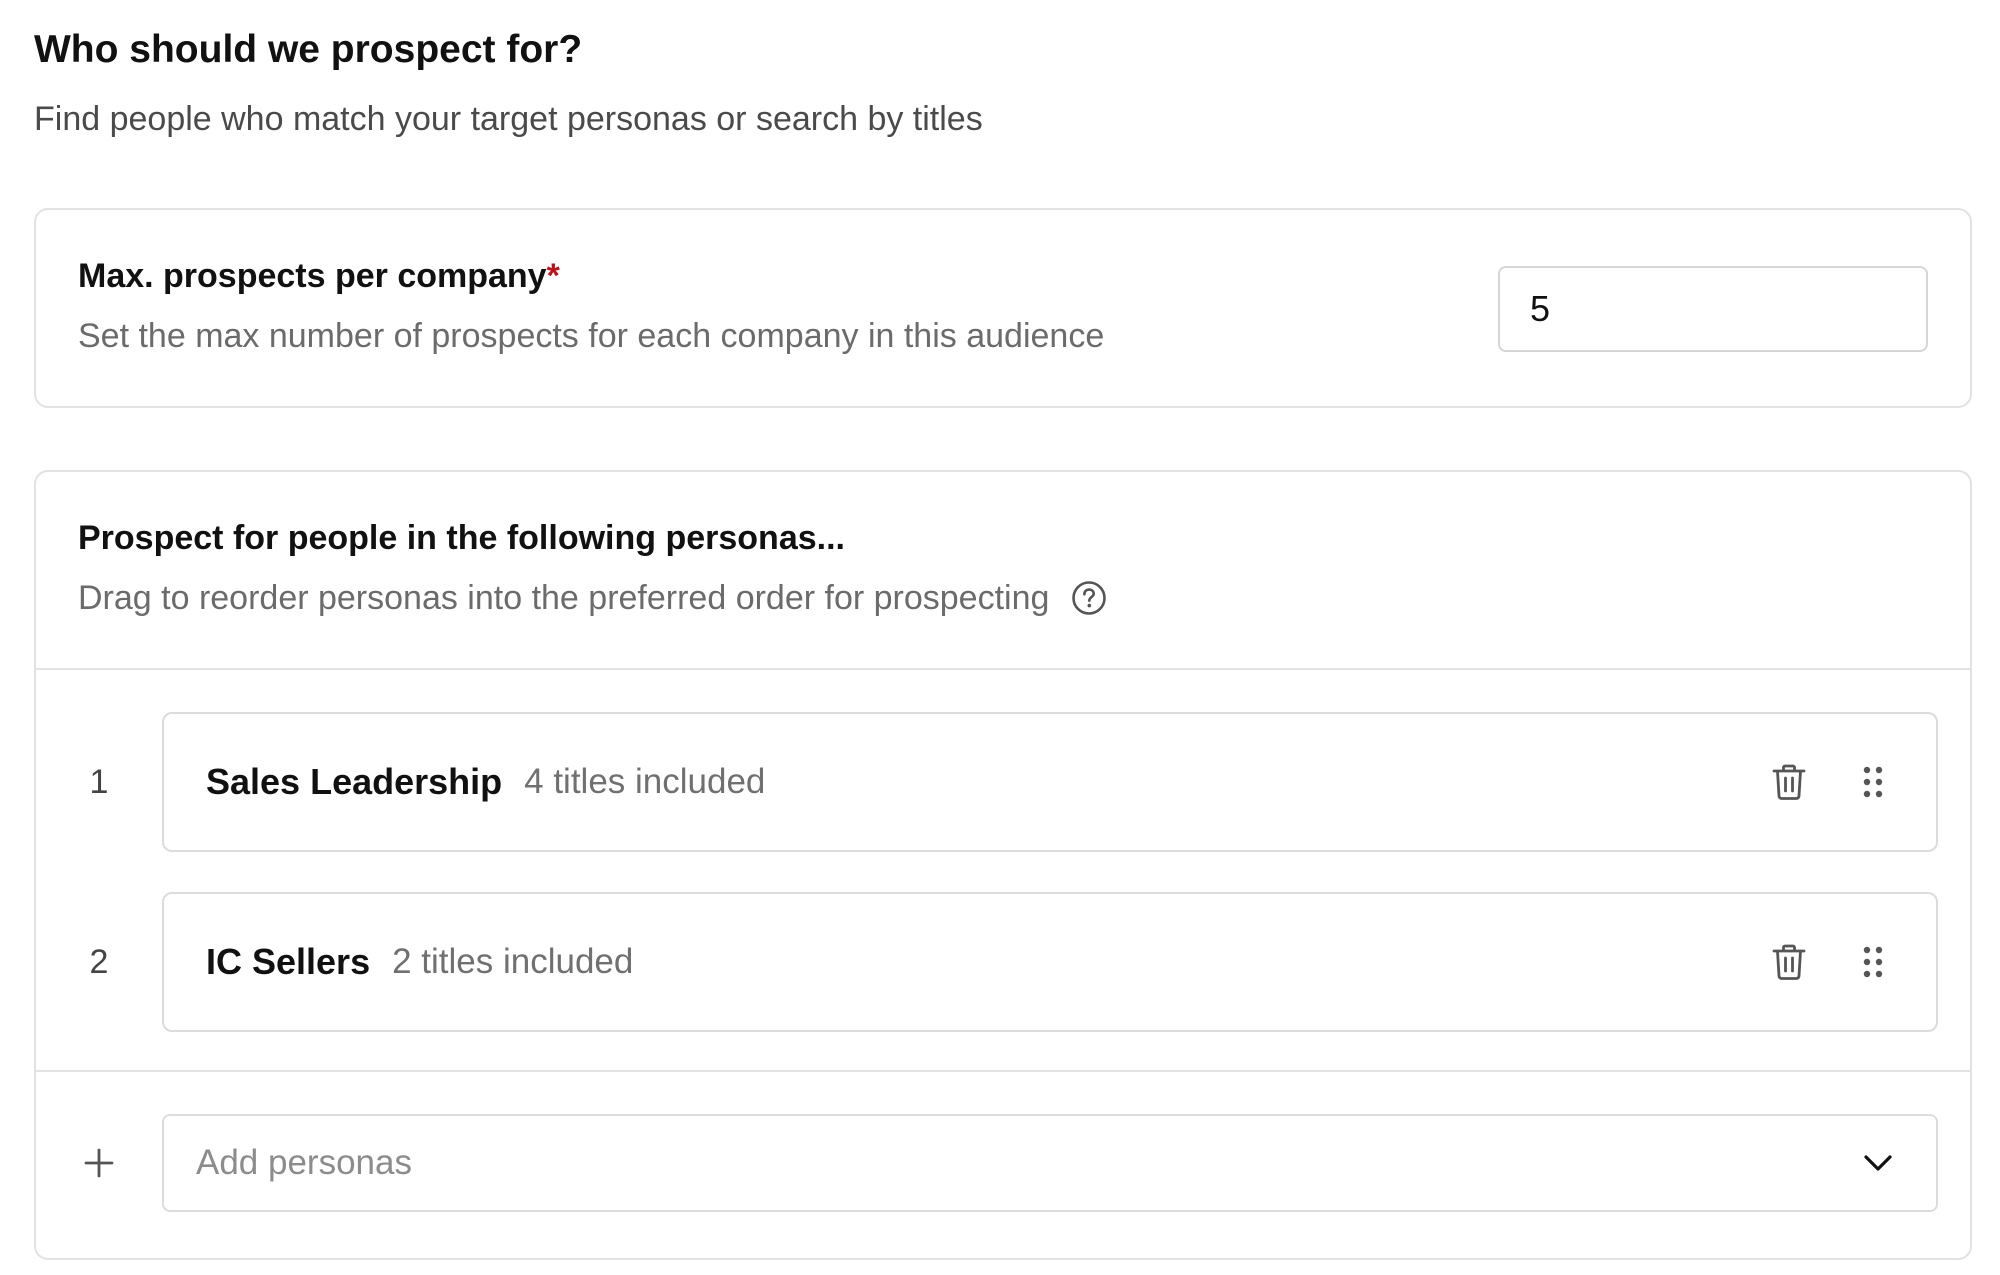 The image size is (2000, 1275). I want to click on max-prospects-input, so click(1713, 309).